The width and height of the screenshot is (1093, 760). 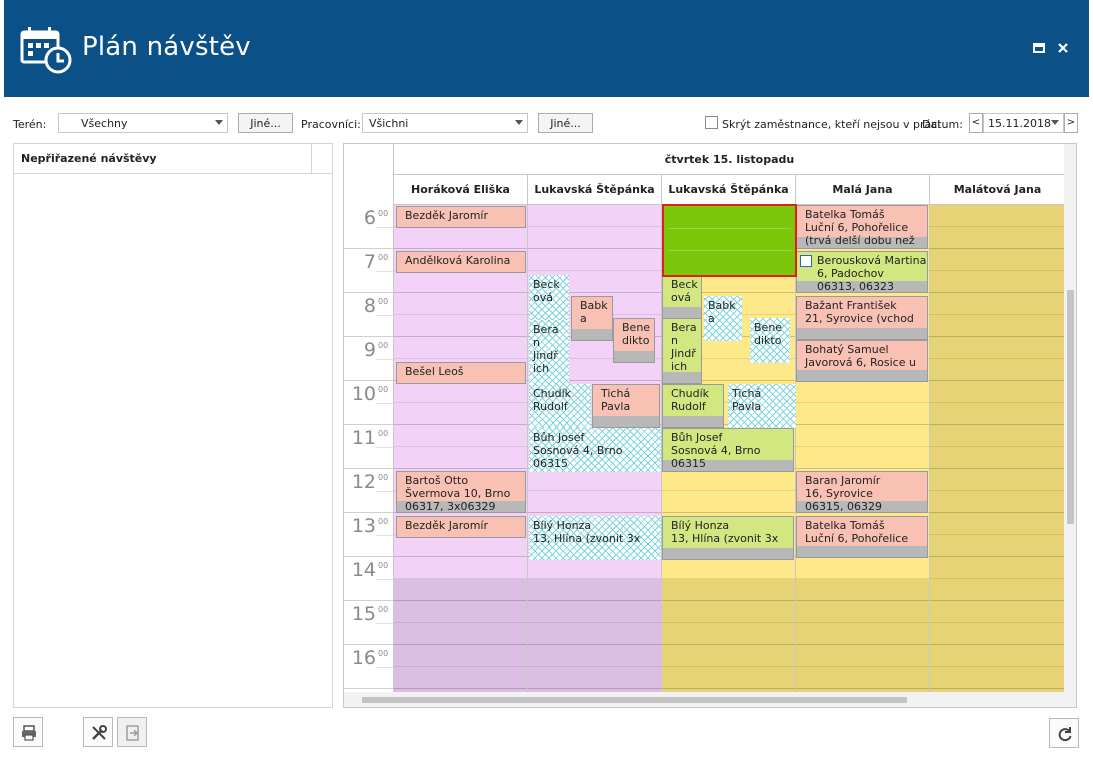 I want to click on appointment: Beck ová, so click(x=682, y=297).